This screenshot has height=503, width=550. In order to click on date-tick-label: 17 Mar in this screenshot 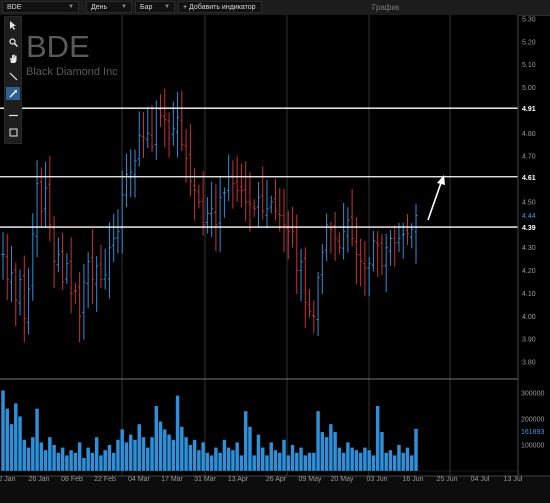, I will do `click(172, 479)`.